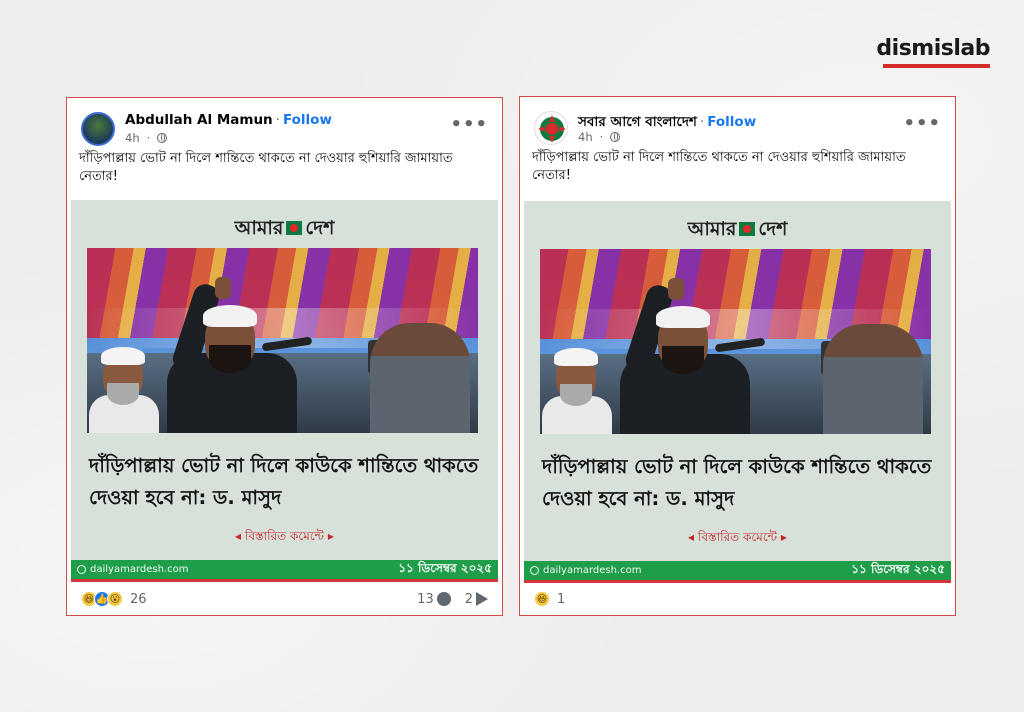  I want to click on author-name: Abdullah Al Mamun, so click(199, 120).